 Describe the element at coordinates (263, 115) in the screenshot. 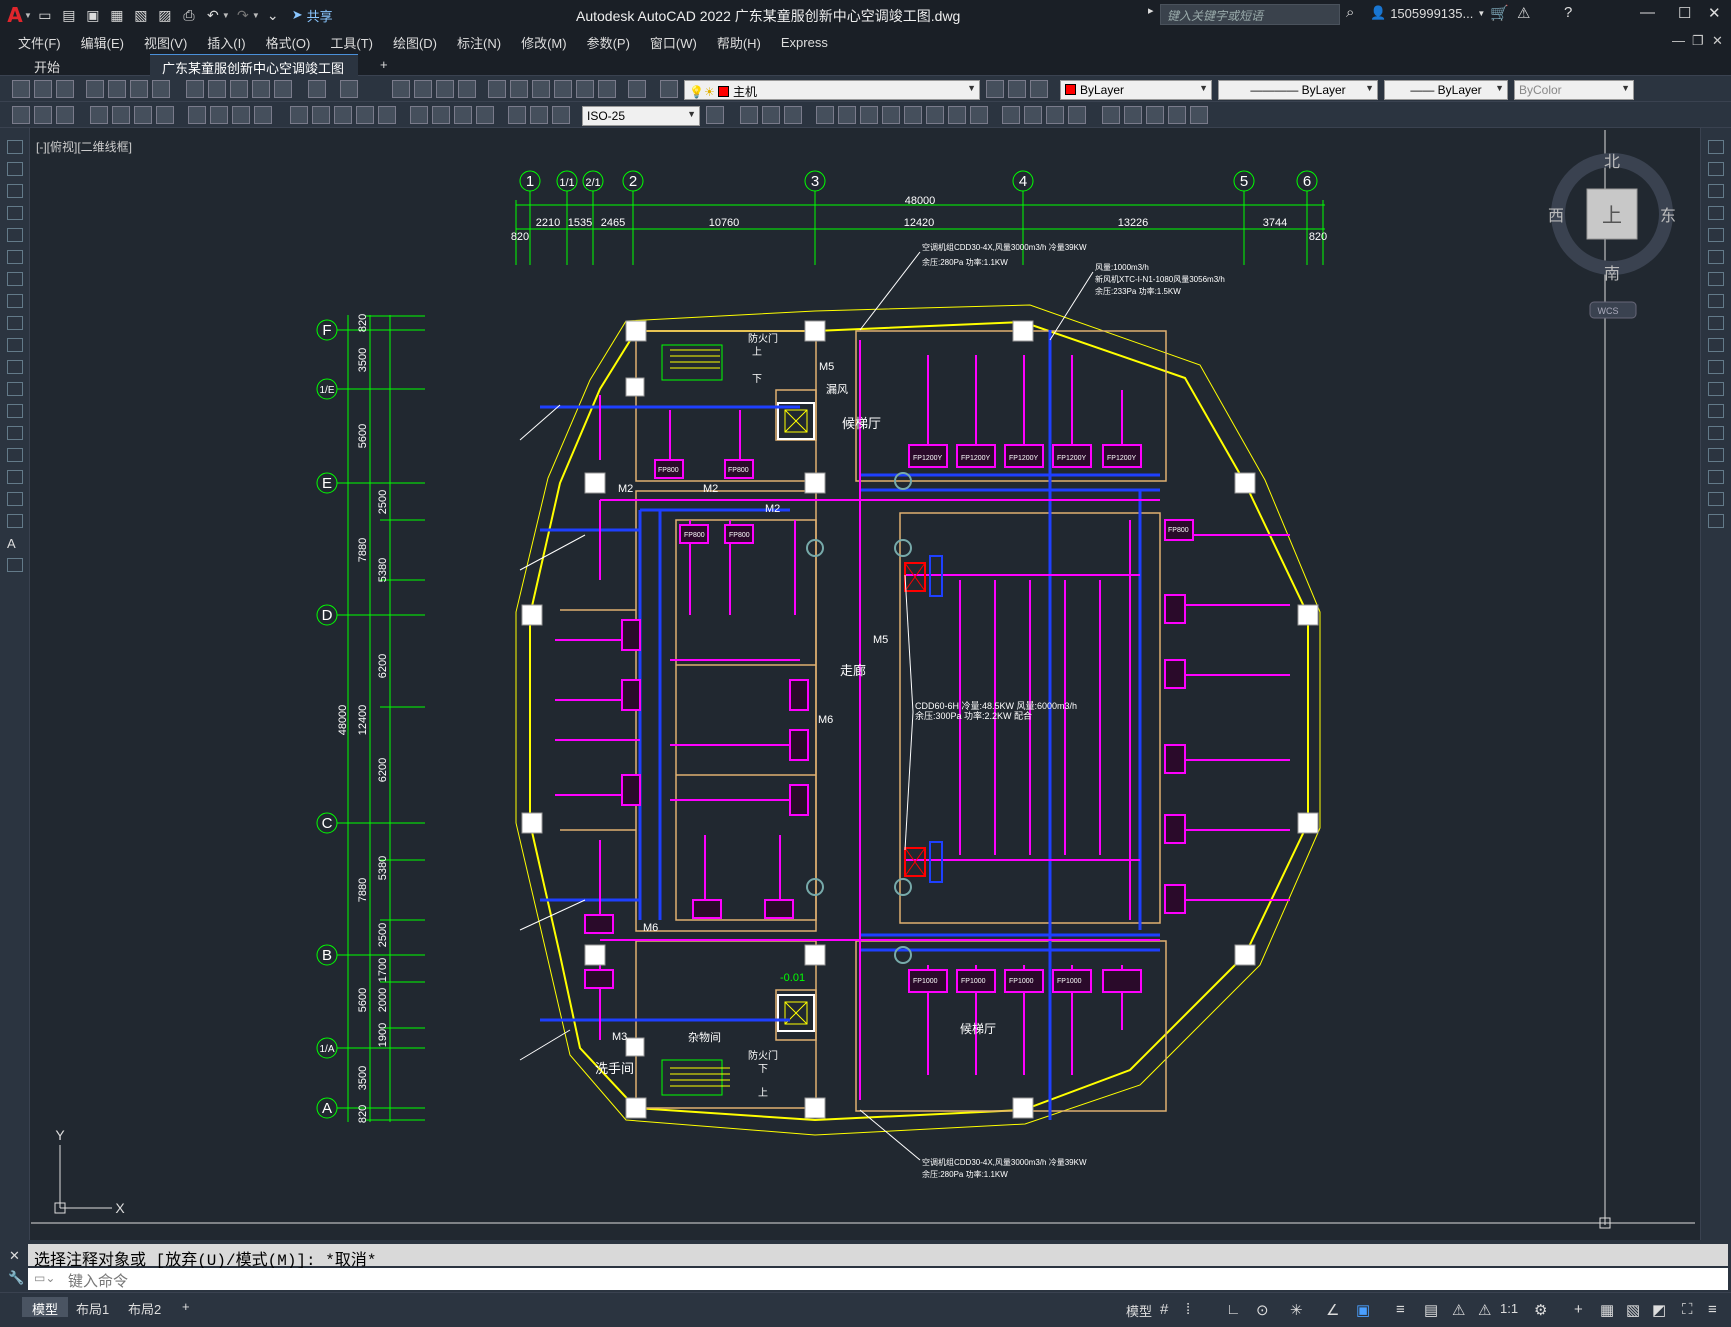

I see `dim-angular-icon` at that location.